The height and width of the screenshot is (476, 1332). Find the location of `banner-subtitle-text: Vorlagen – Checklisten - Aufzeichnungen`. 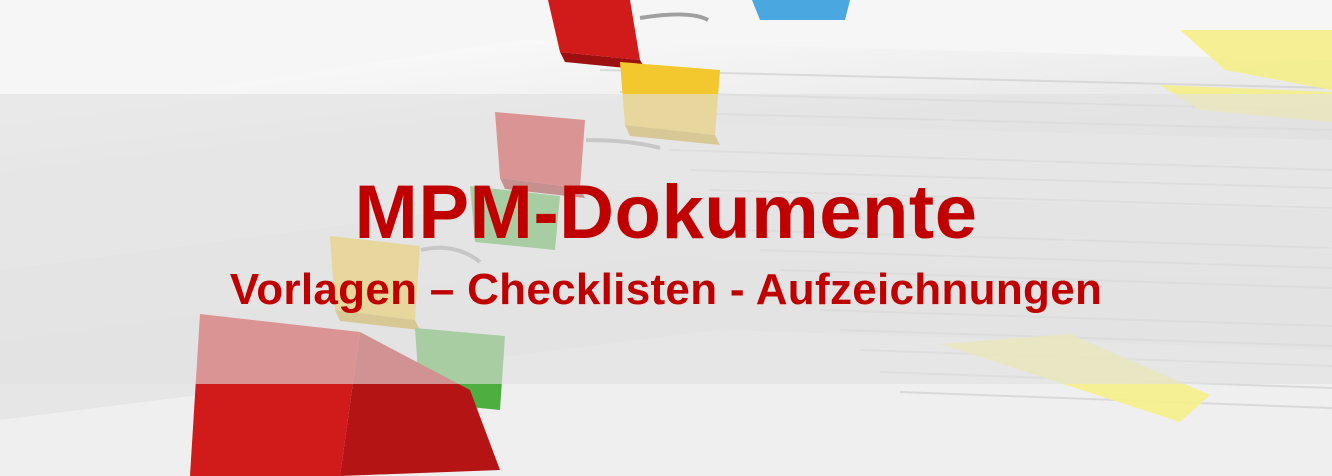

banner-subtitle-text: Vorlagen – Checklisten - Aufzeichnungen is located at coordinates (666, 289).